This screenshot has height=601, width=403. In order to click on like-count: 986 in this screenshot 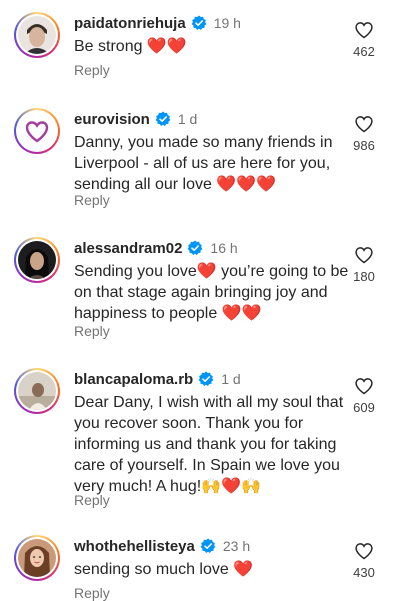, I will do `click(364, 145)`.